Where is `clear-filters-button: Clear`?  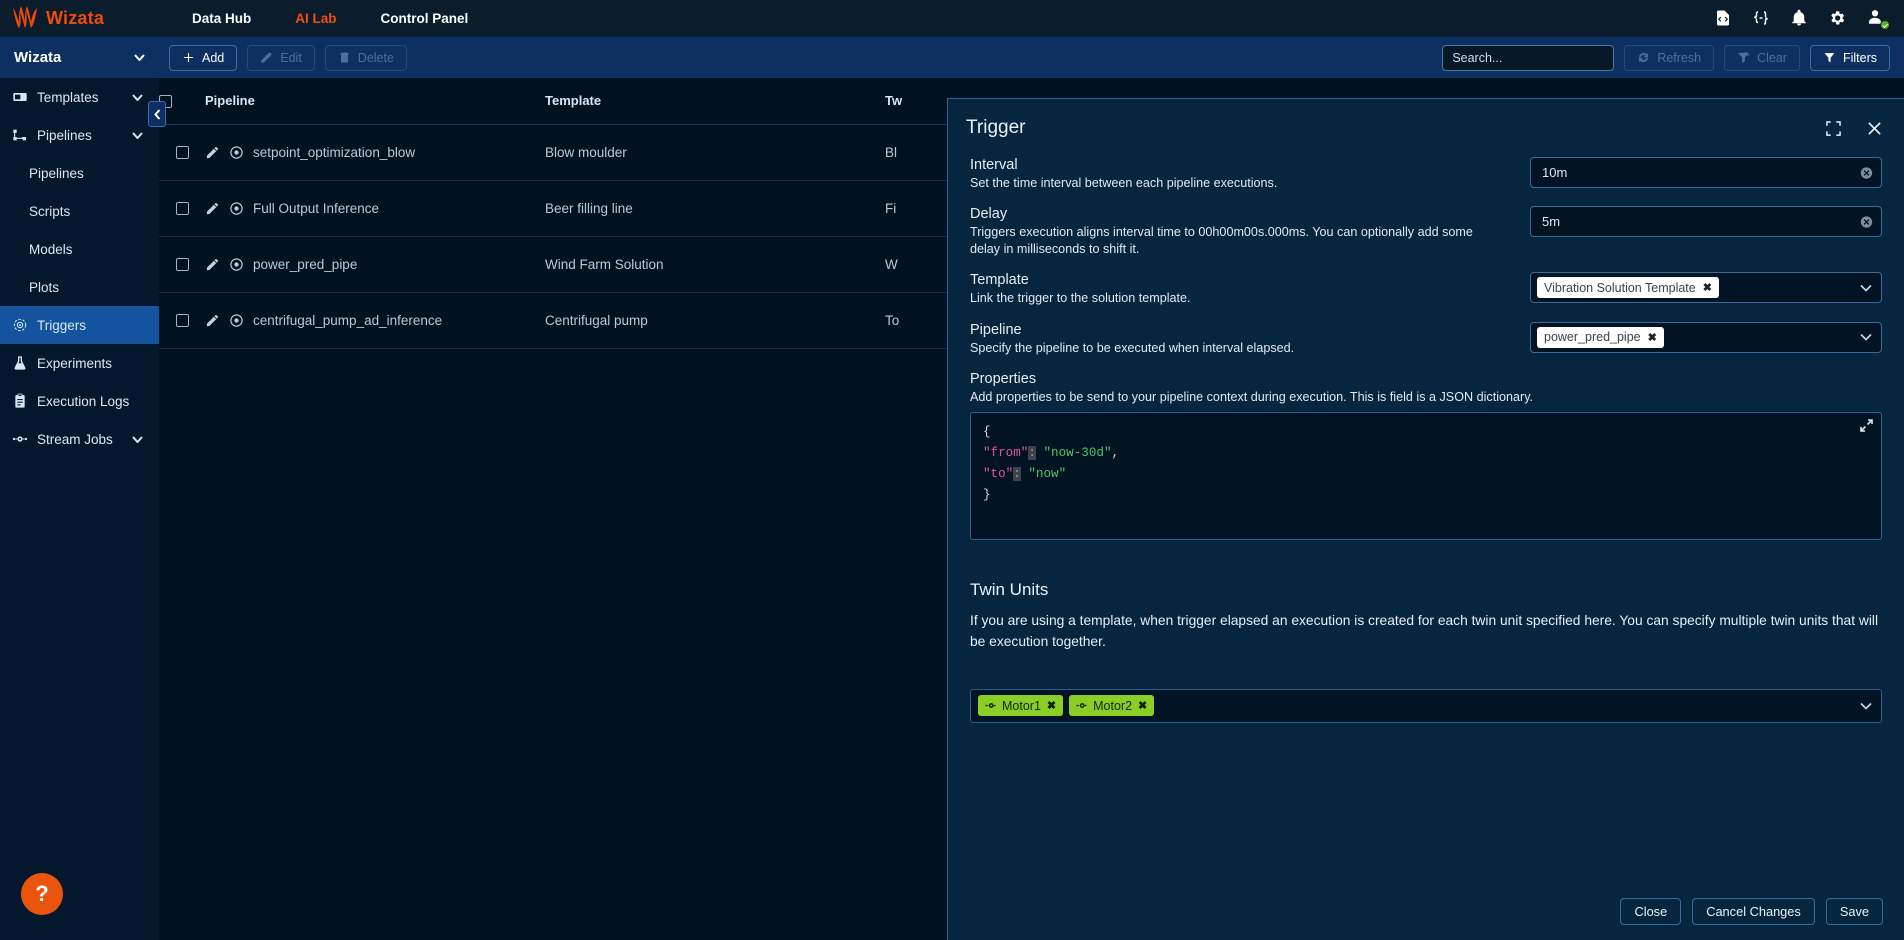 clear-filters-button: Clear is located at coordinates (1762, 57).